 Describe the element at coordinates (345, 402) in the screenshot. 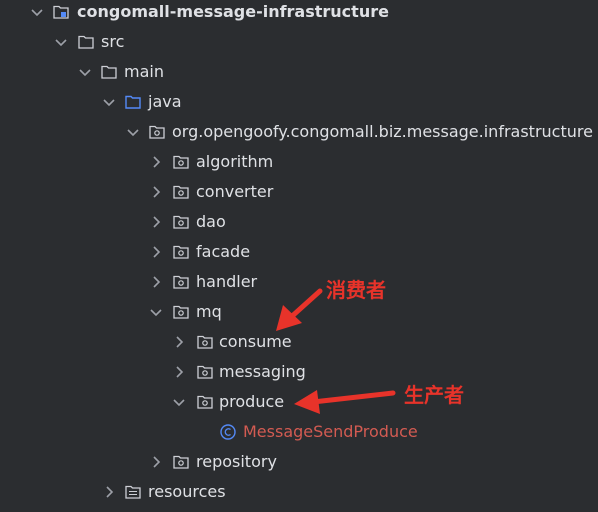

I see `producer-arrow` at that location.